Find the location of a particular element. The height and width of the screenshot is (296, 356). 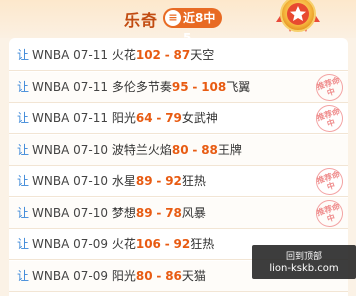

tooltip-domain: lion-kskb.com is located at coordinates (304, 268).